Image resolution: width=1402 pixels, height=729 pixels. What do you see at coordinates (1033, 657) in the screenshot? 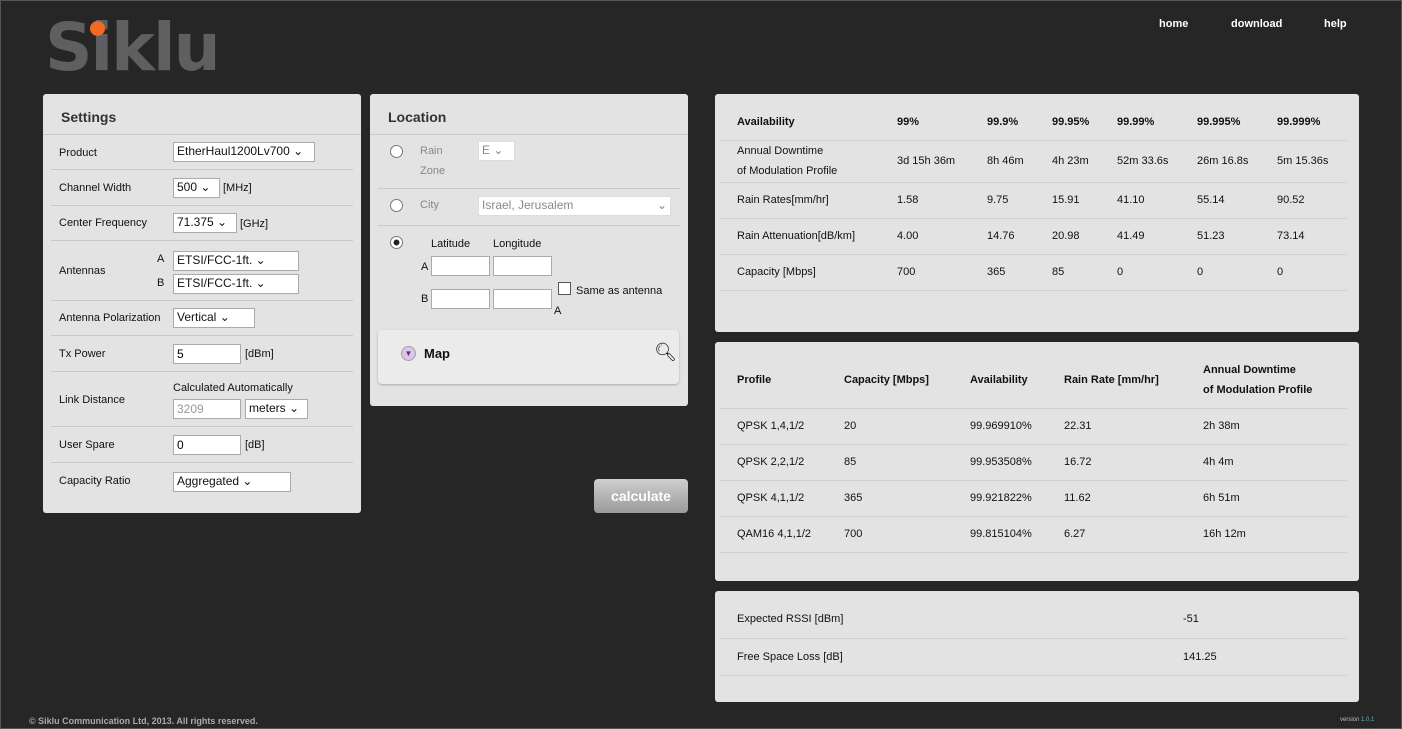
I see `table-row: Free Space Loss [dB] 141.25` at bounding box center [1033, 657].